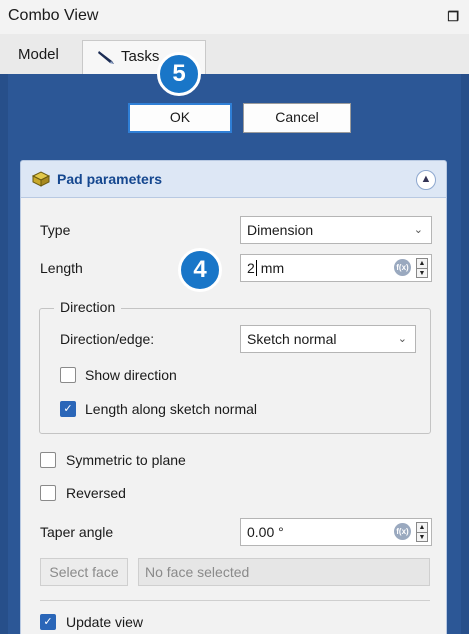 The height and width of the screenshot is (634, 469). I want to click on show-direction-label: Show direction, so click(131, 375).